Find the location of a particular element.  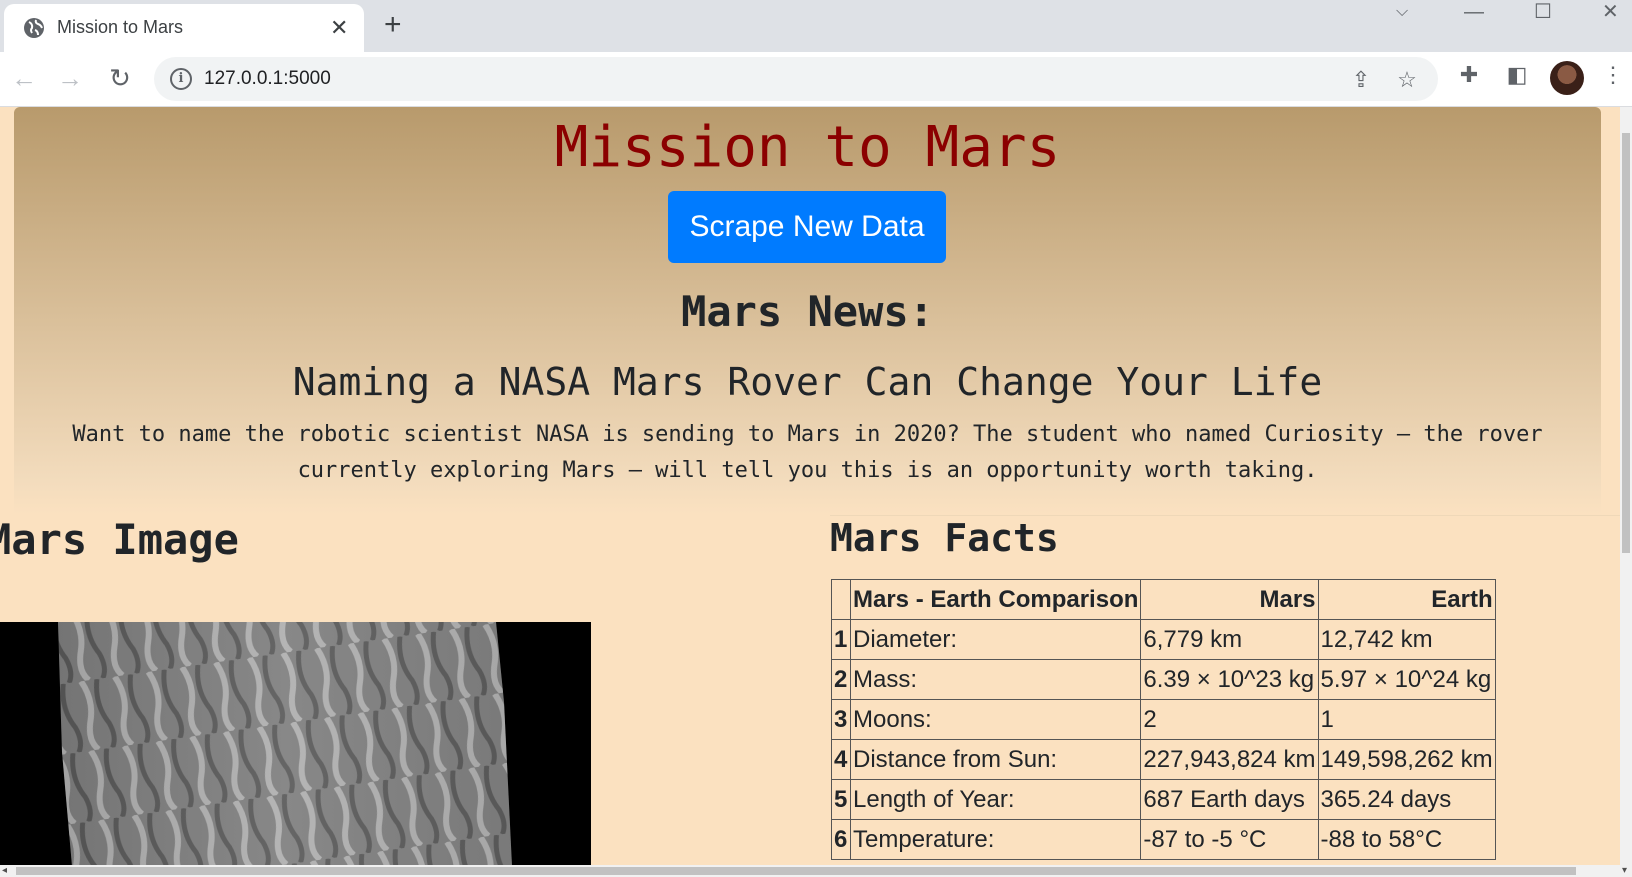

scroll-left-icon: ◂ is located at coordinates (4, 871).